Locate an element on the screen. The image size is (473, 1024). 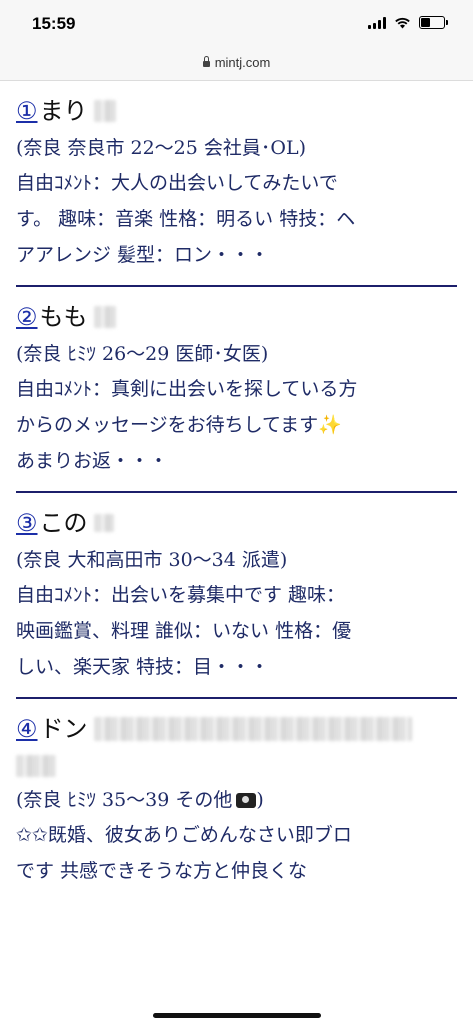
comment-line: ✩✩既婚、彼女ありごめんなさい即ブロ is located at coordinates (184, 835).